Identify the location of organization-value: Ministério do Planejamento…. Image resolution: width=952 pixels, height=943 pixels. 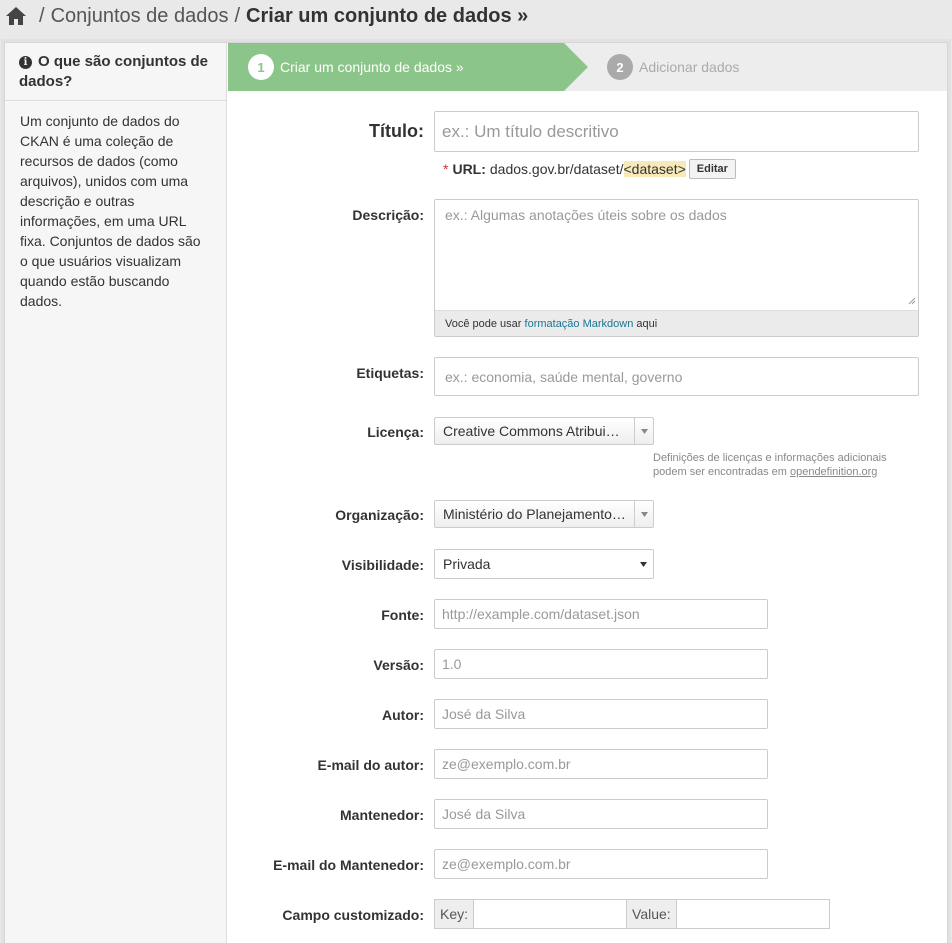
(534, 514).